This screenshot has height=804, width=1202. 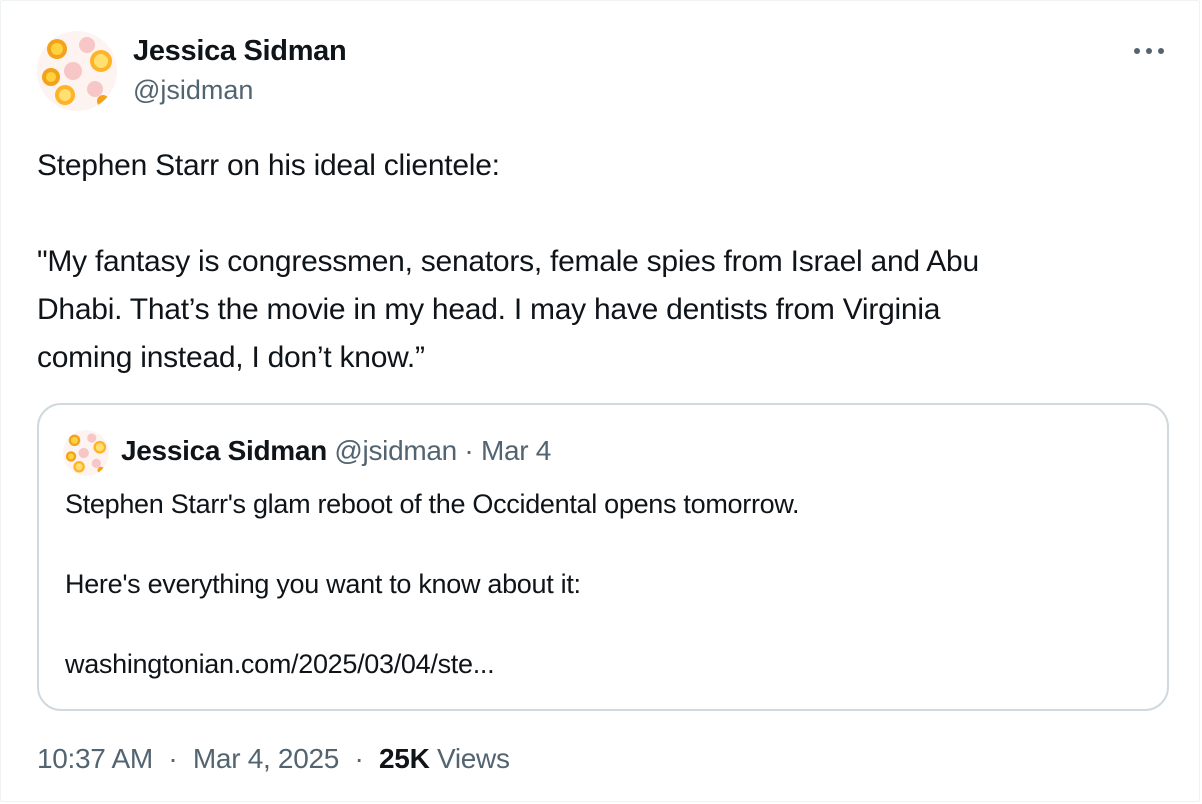 I want to click on tweet-footer: 10:37 AM · Mar 4, 2025 · 25K Views, so click(x=273, y=759).